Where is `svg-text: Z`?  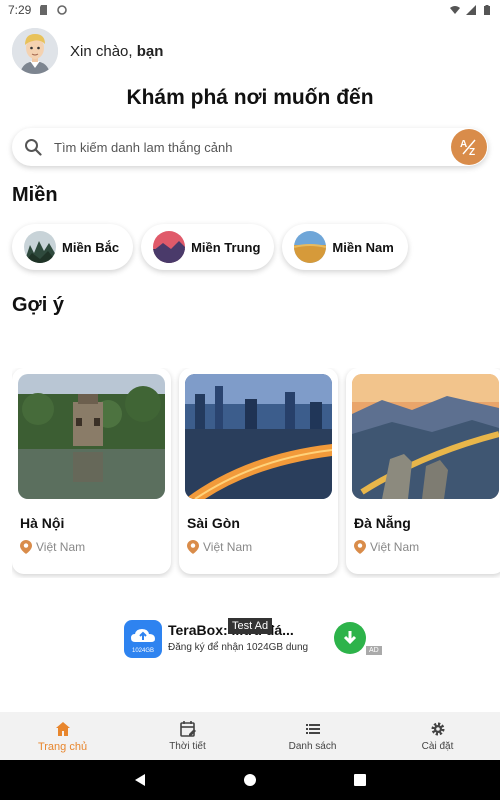 svg-text: Z is located at coordinates (472, 152).